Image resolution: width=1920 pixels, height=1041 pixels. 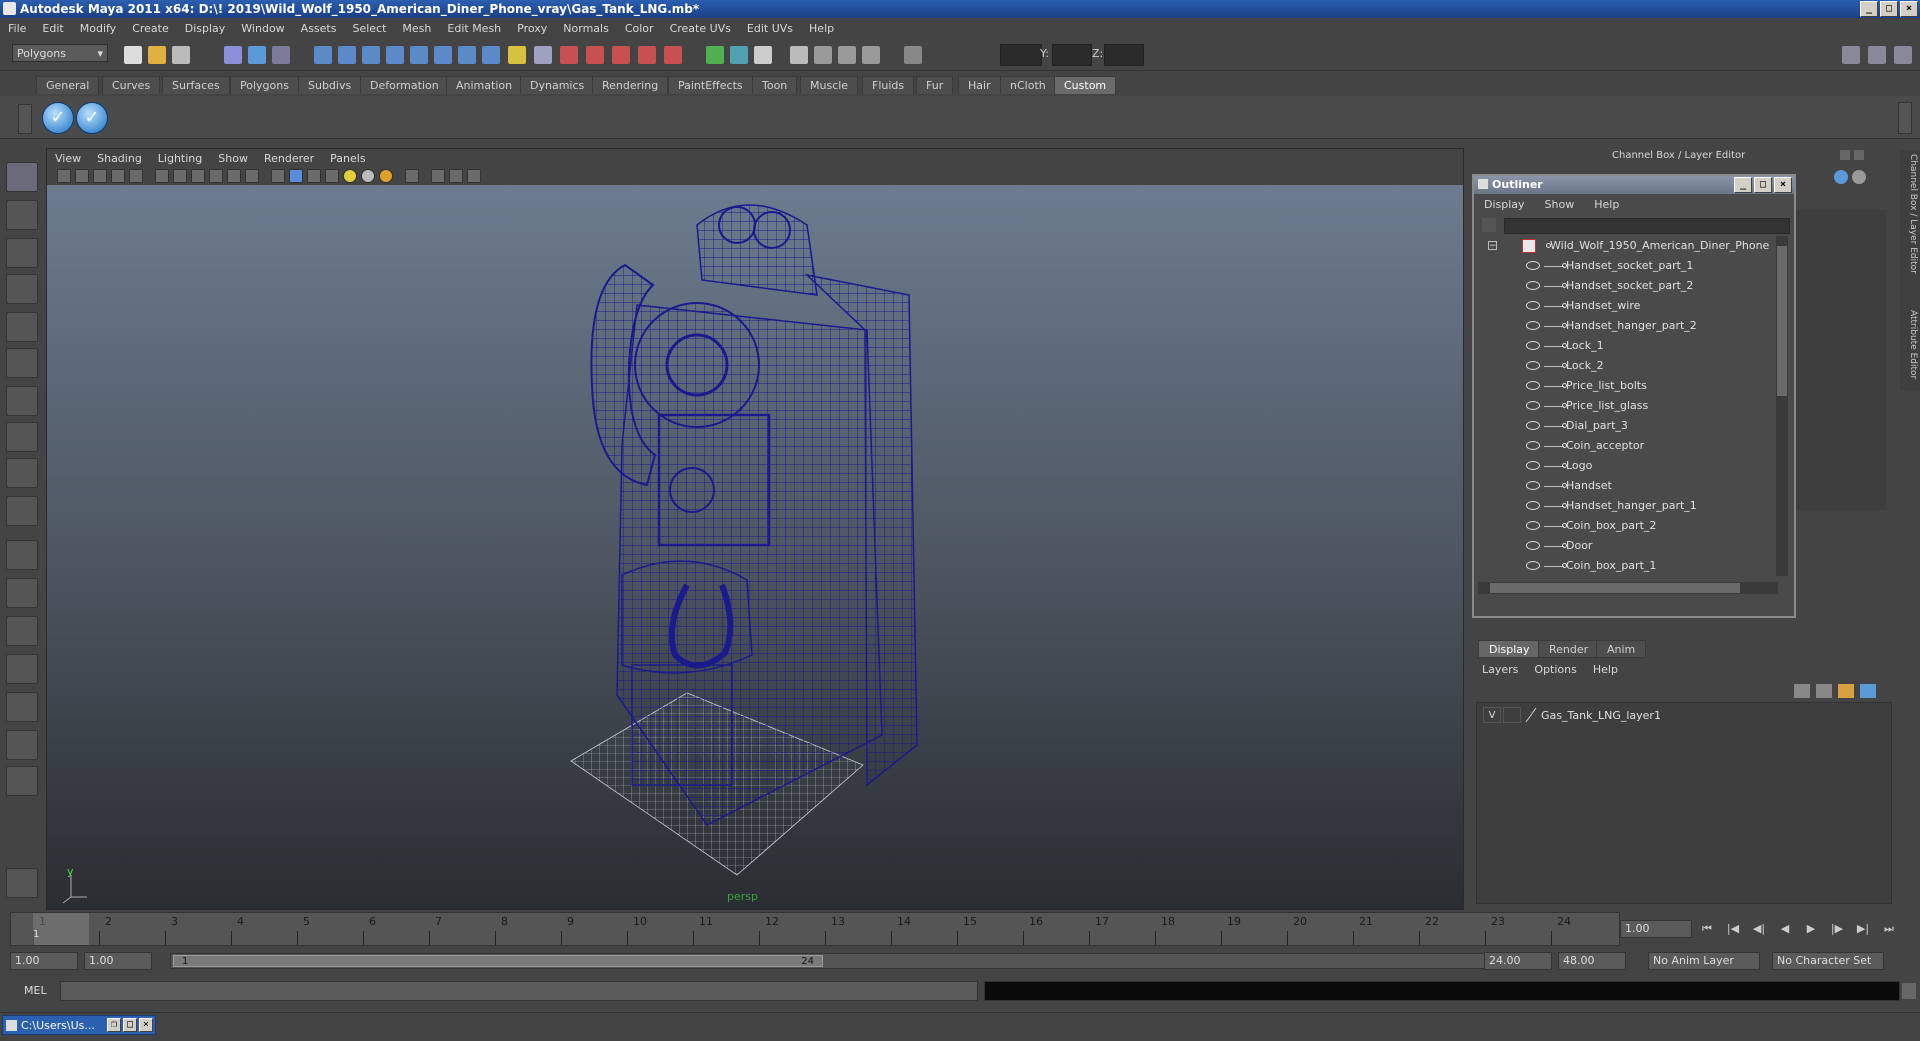 I want to click on layer-up-icon, so click(x=1802, y=691).